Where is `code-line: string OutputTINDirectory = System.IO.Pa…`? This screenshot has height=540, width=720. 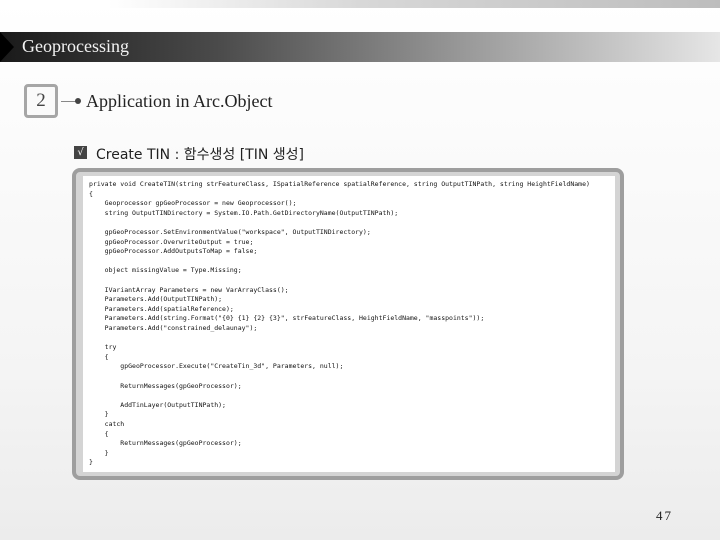
code-line: string OutputTINDirectory = System.IO.Pa… is located at coordinates (244, 212).